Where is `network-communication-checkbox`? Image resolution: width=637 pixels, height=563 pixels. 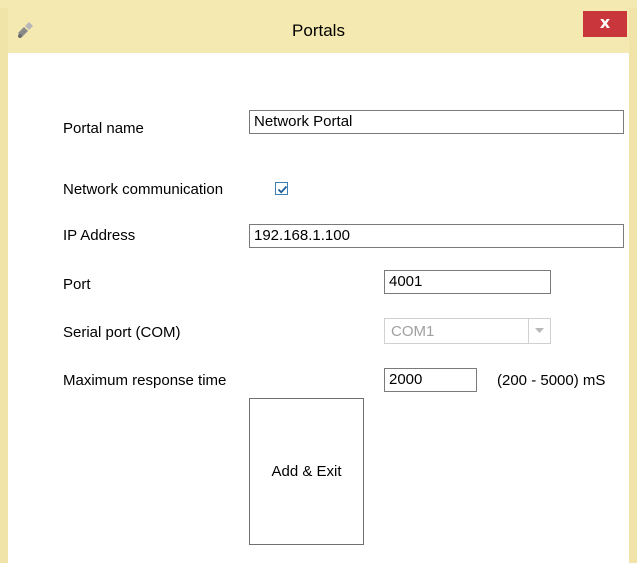
network-communication-checkbox is located at coordinates (281, 188).